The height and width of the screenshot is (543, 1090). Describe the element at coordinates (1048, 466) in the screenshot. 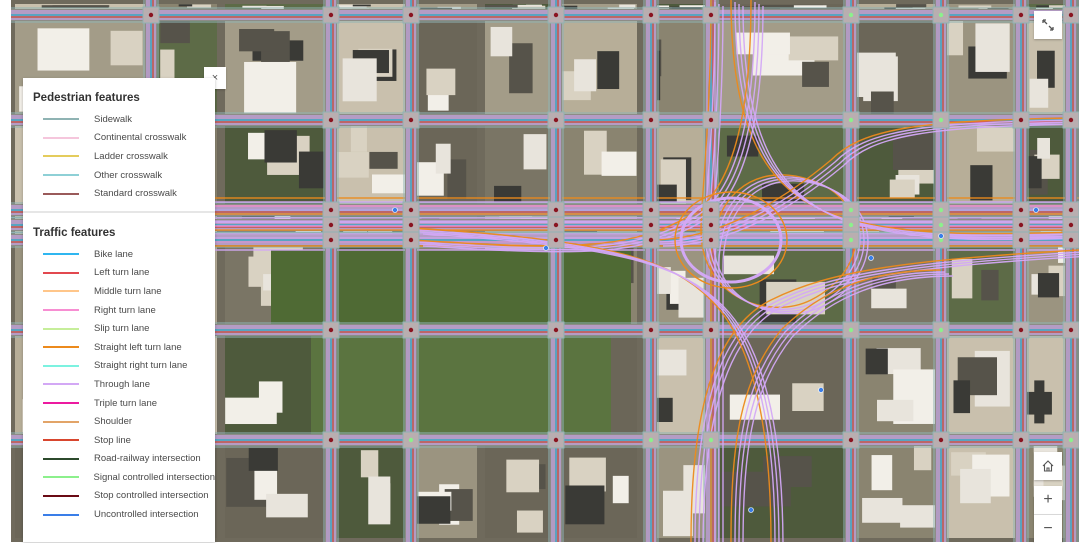

I see `home-button` at that location.